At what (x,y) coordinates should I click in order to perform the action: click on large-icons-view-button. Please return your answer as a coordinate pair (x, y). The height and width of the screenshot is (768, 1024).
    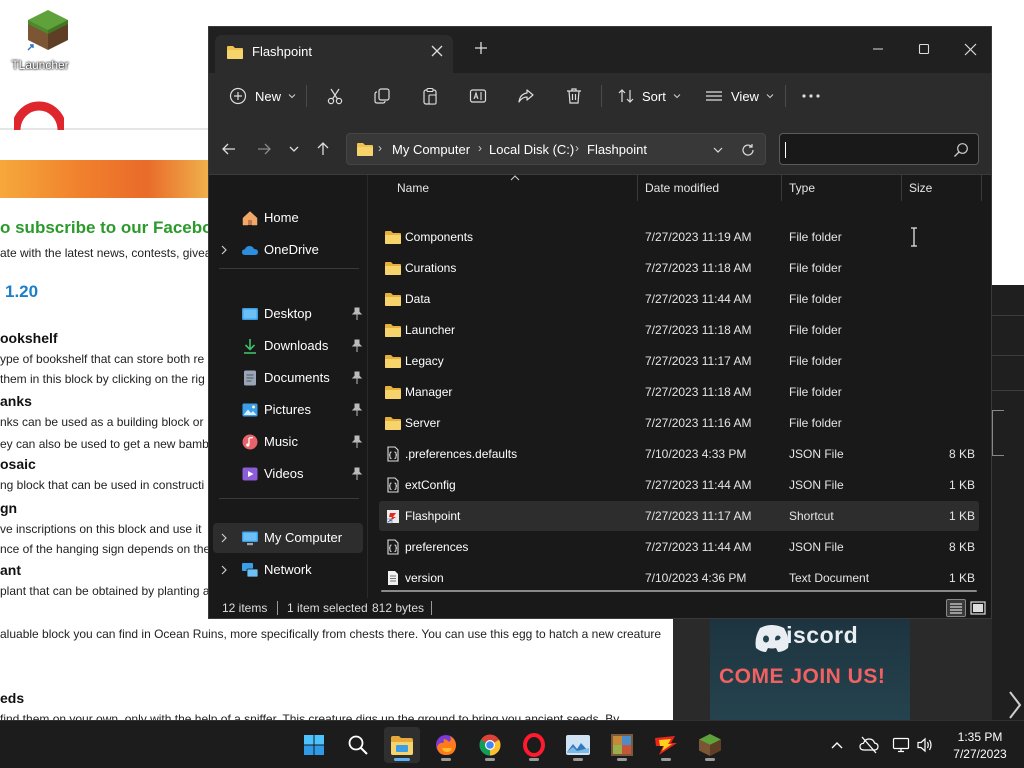
    Looking at the image, I should click on (978, 608).